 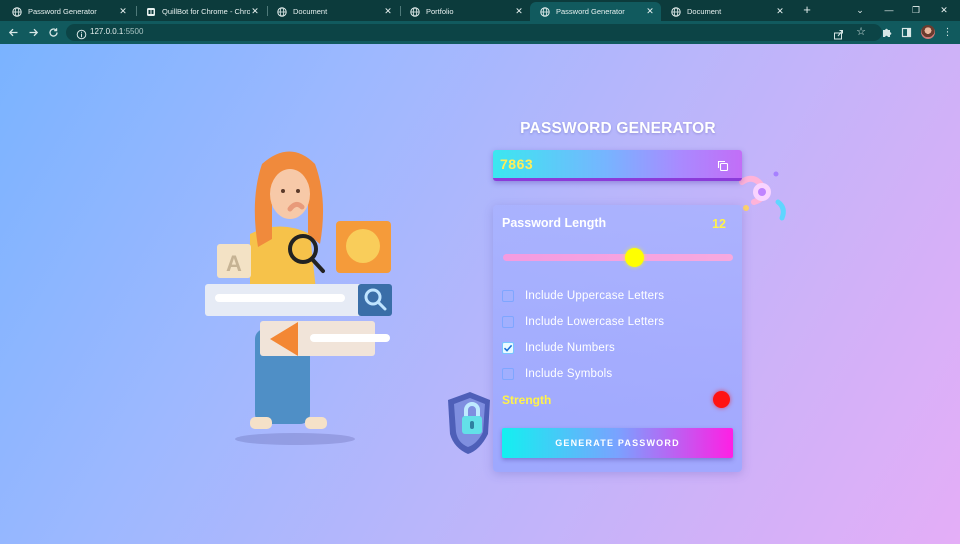 I want to click on uppercase-checkbox, so click(x=508, y=296).